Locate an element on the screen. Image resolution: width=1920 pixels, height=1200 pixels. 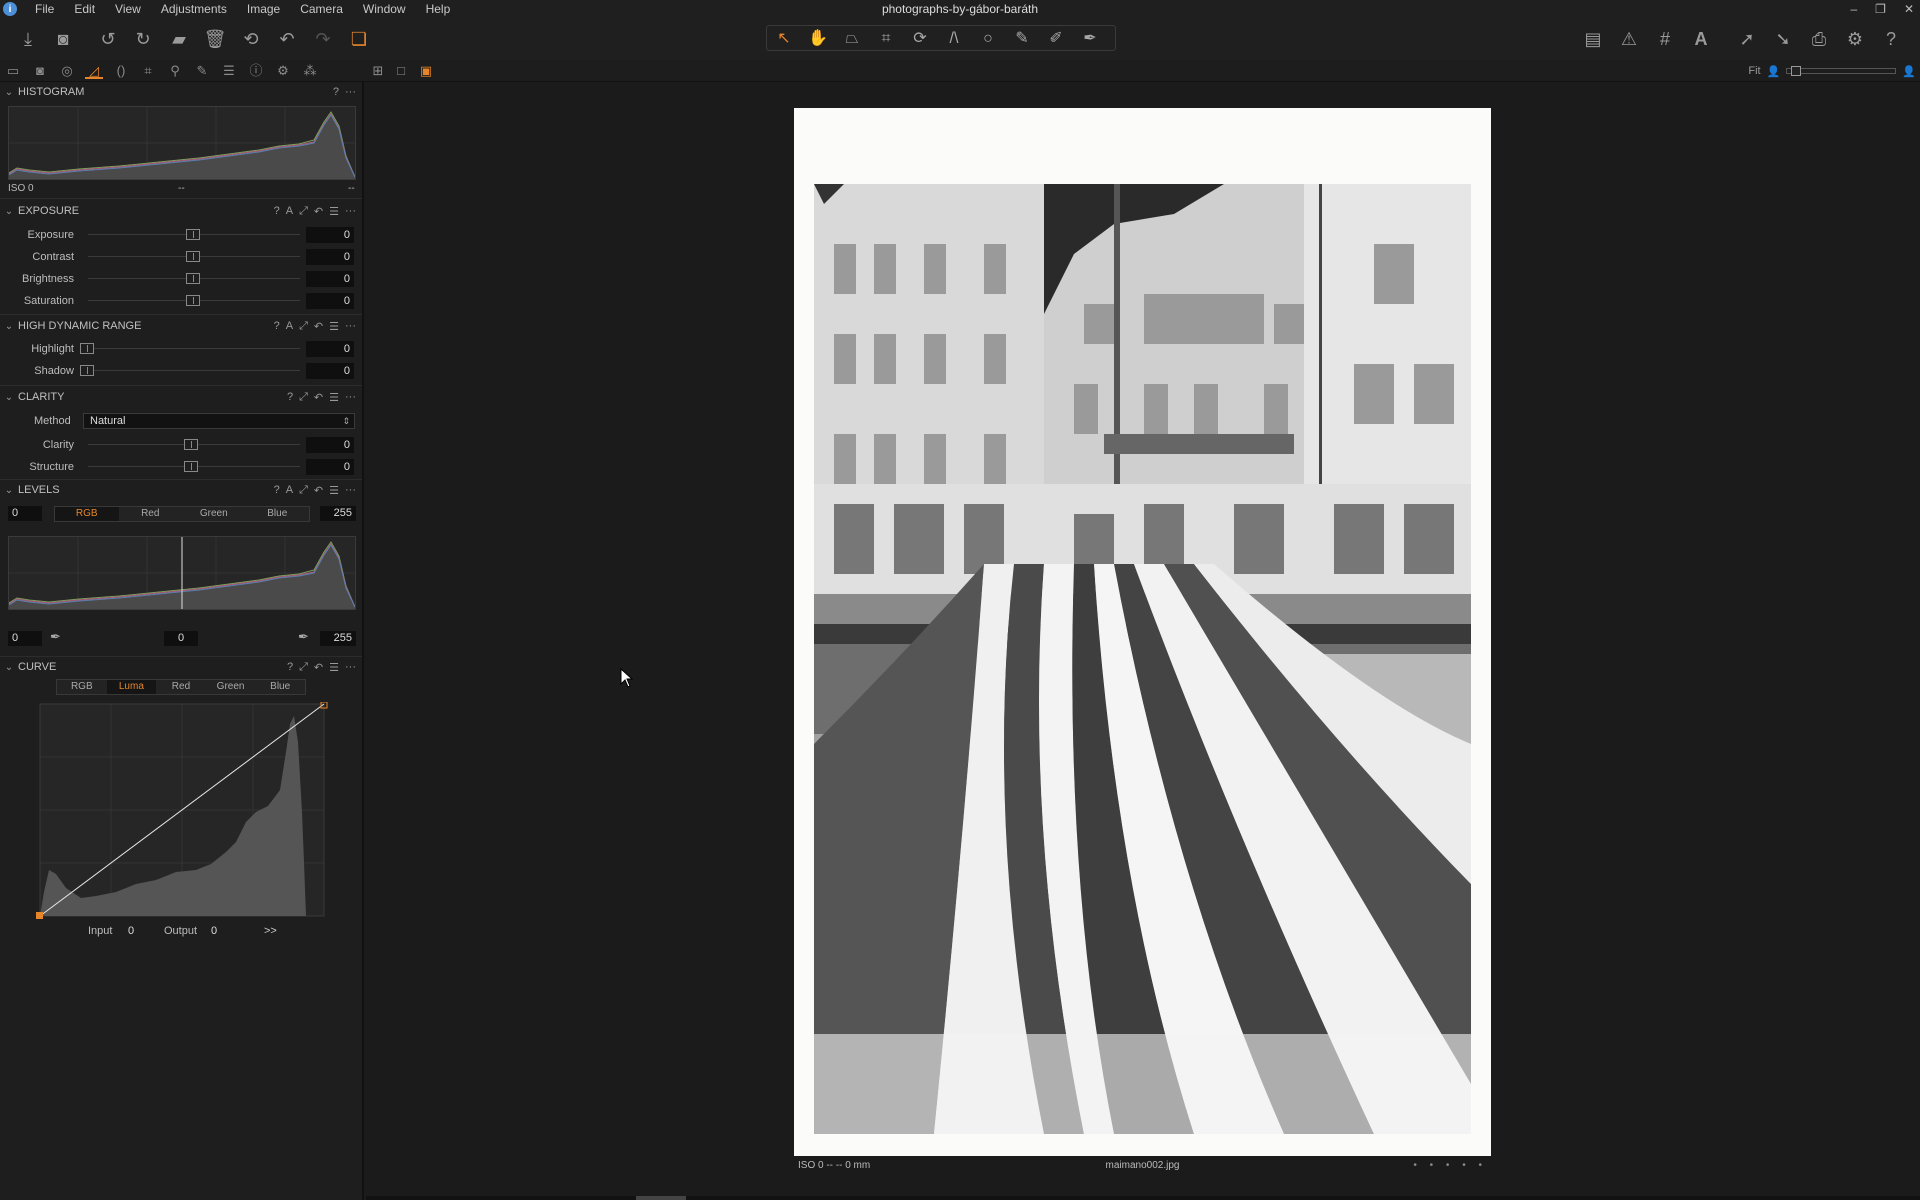
hdr-header: ⌄ HIGH DYNAMIC RANGE ? A ⤢ ↶ ☰ ··· is located at coordinates (181, 326).